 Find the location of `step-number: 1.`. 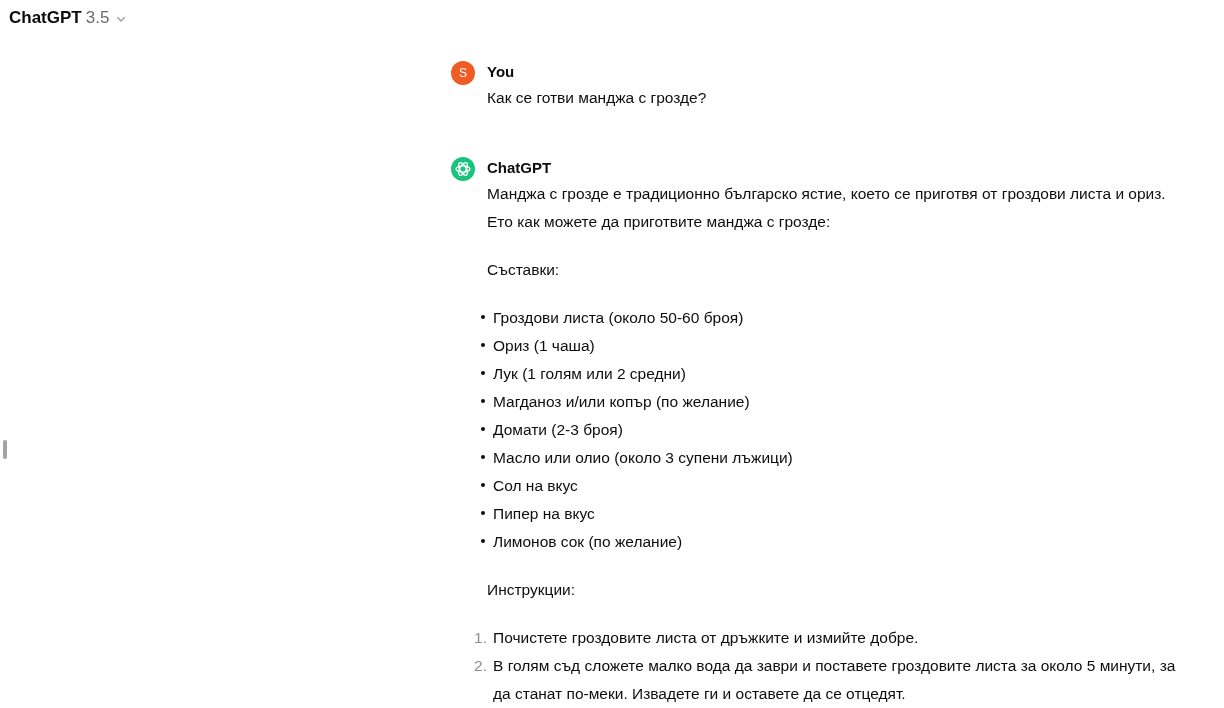

step-number: 1. is located at coordinates (480, 638).